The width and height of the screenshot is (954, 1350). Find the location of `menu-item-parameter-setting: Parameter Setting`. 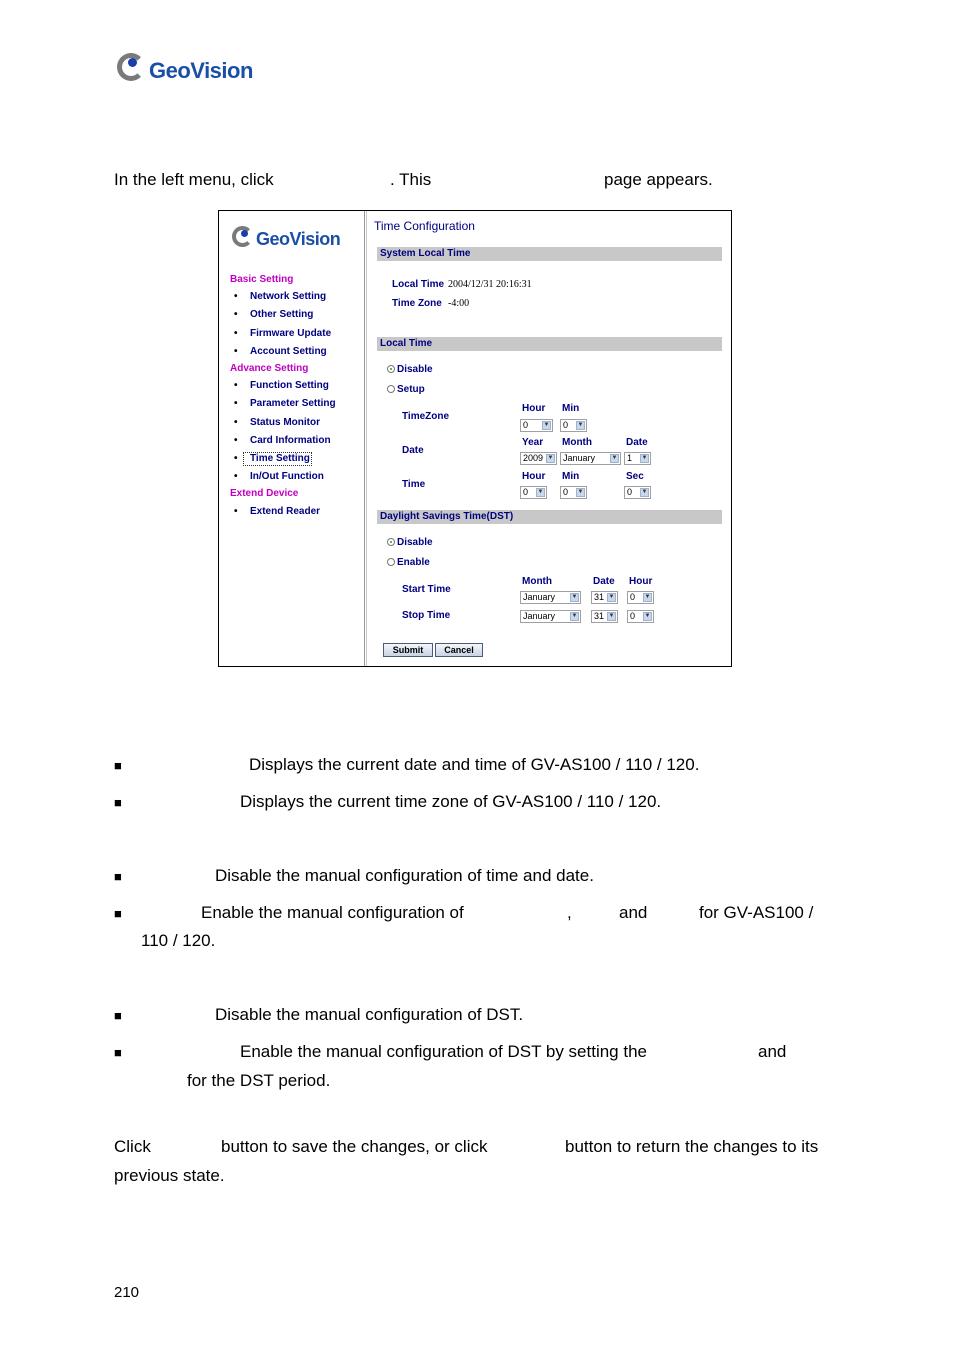

menu-item-parameter-setting: Parameter Setting is located at coordinates (293, 404).